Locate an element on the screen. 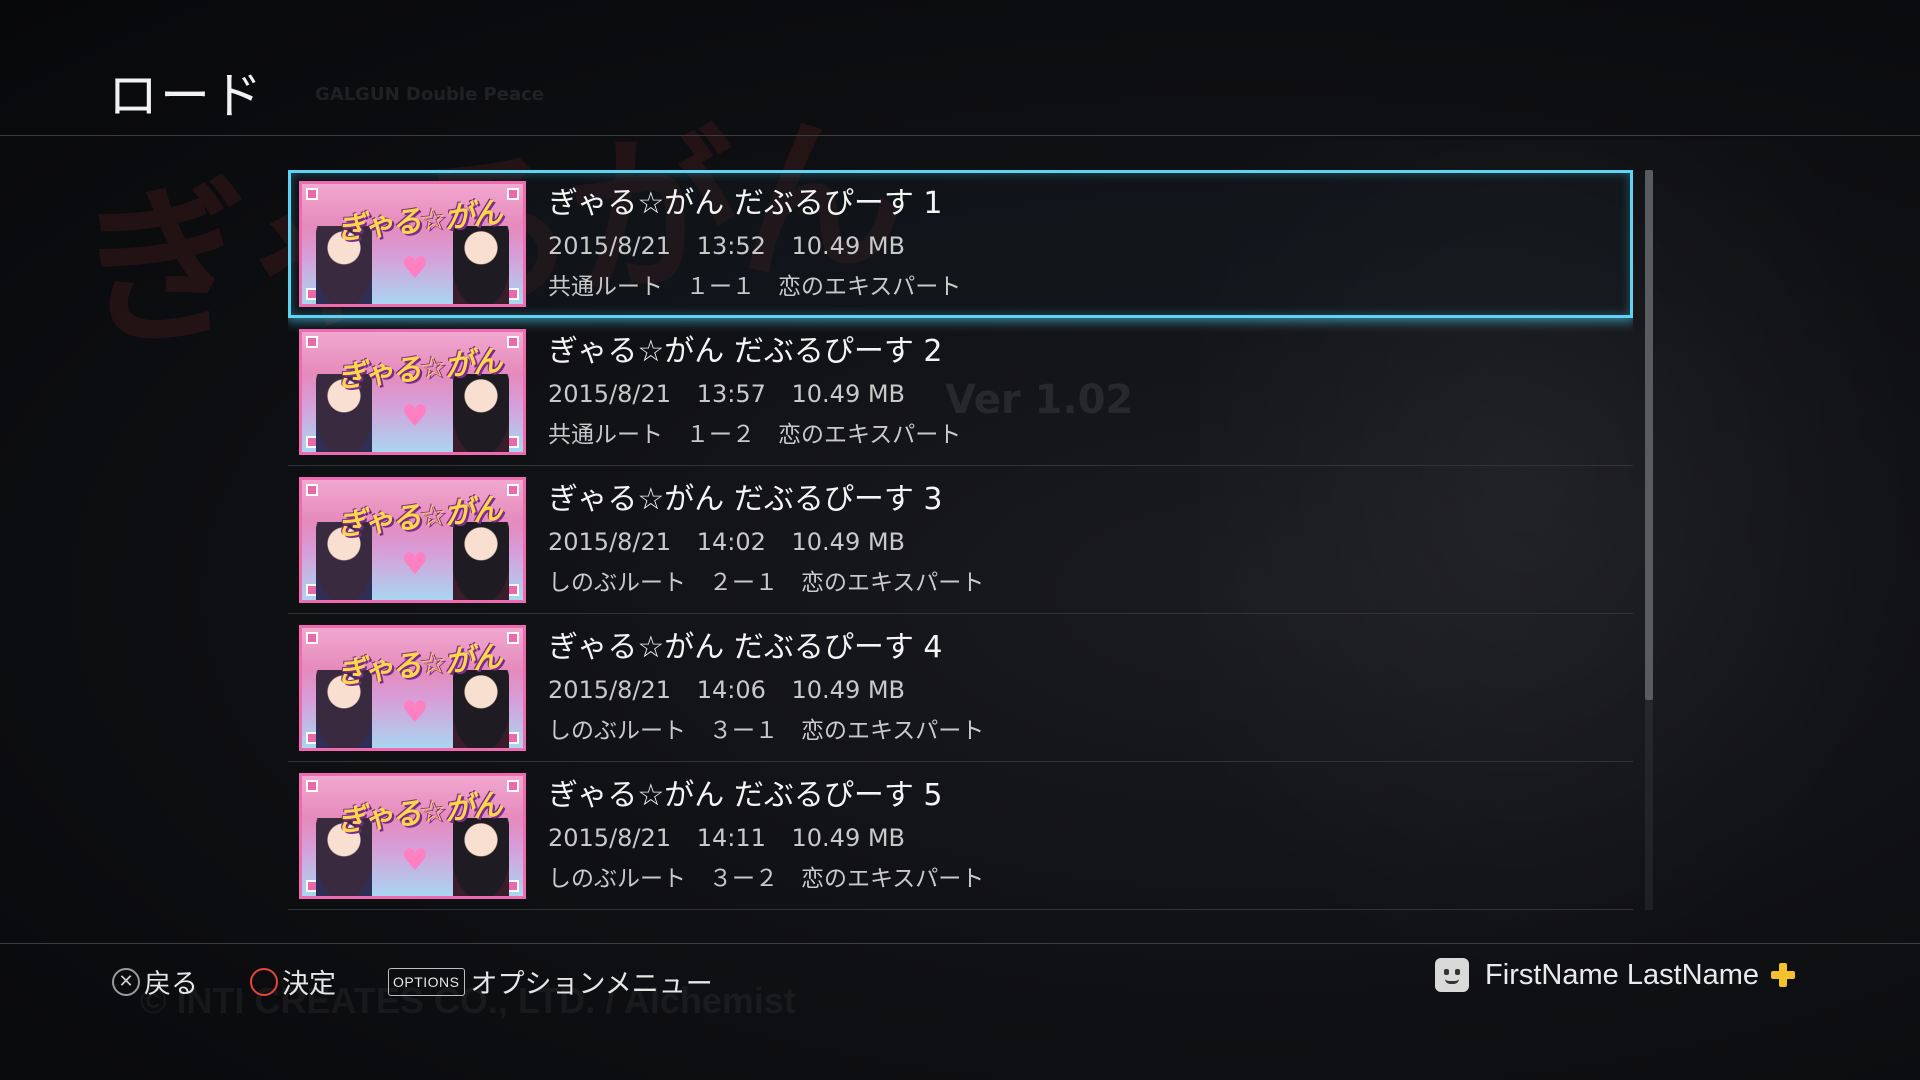  user-info: FirstName LastName is located at coordinates (1615, 975).